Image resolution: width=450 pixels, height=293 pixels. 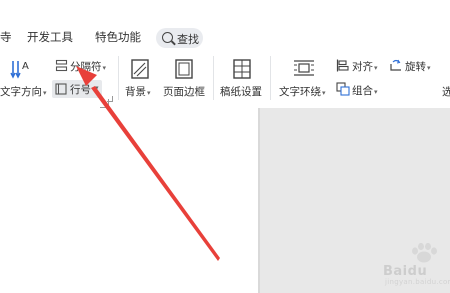 What do you see at coordinates (343, 89) in the screenshot?
I see `group-icon` at bounding box center [343, 89].